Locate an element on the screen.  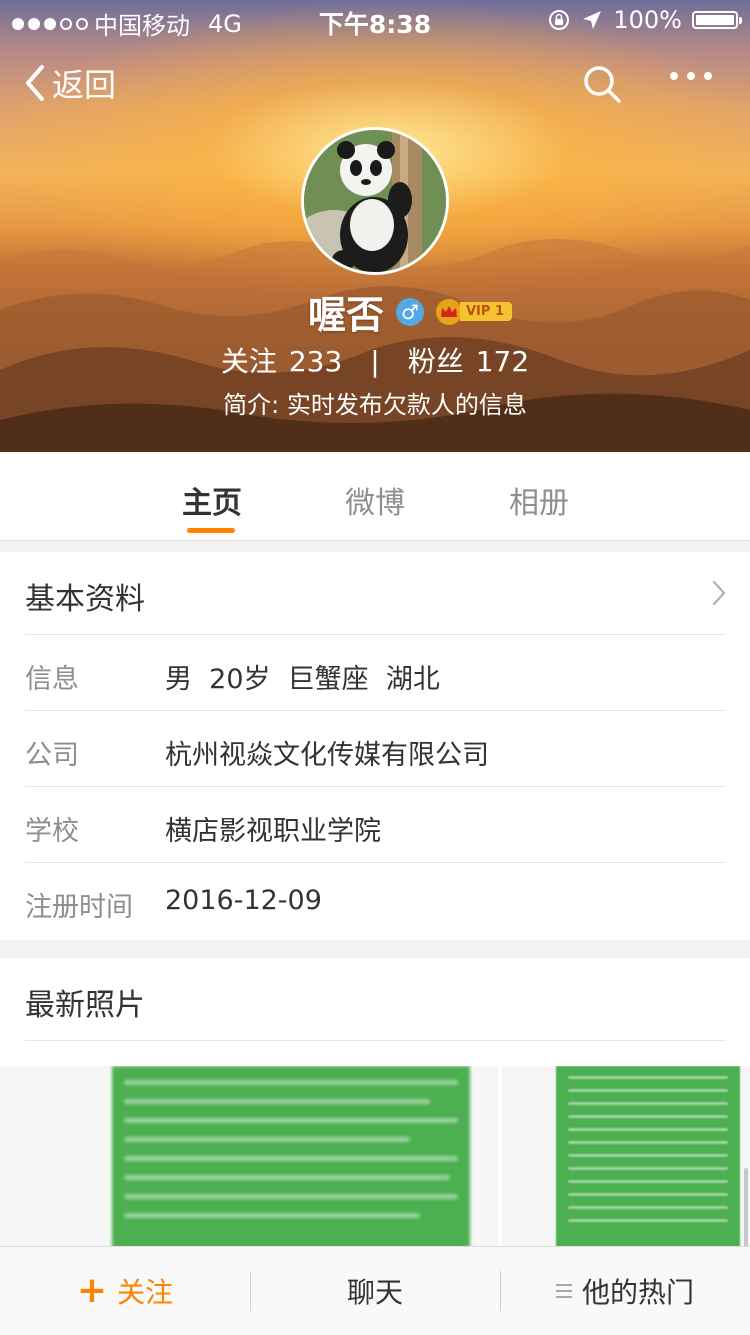
location-arrow-icon is located at coordinates (592, 20).